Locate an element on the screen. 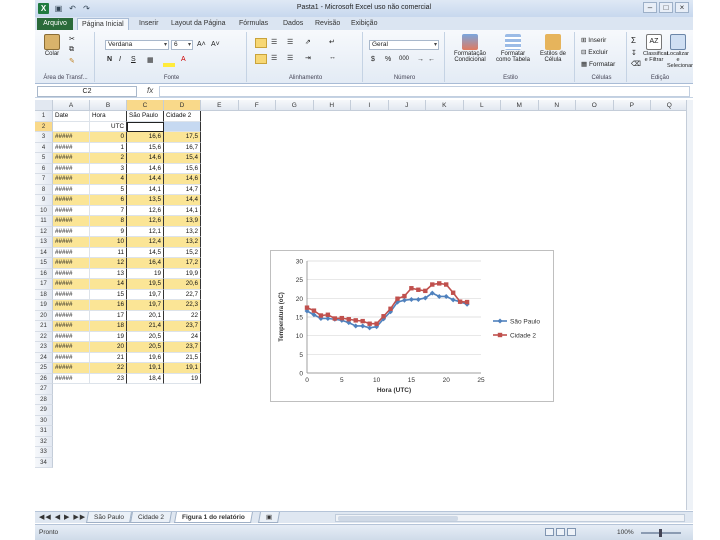 The image size is (720, 540). data-cell: 15,6 is located at coordinates (182, 168).